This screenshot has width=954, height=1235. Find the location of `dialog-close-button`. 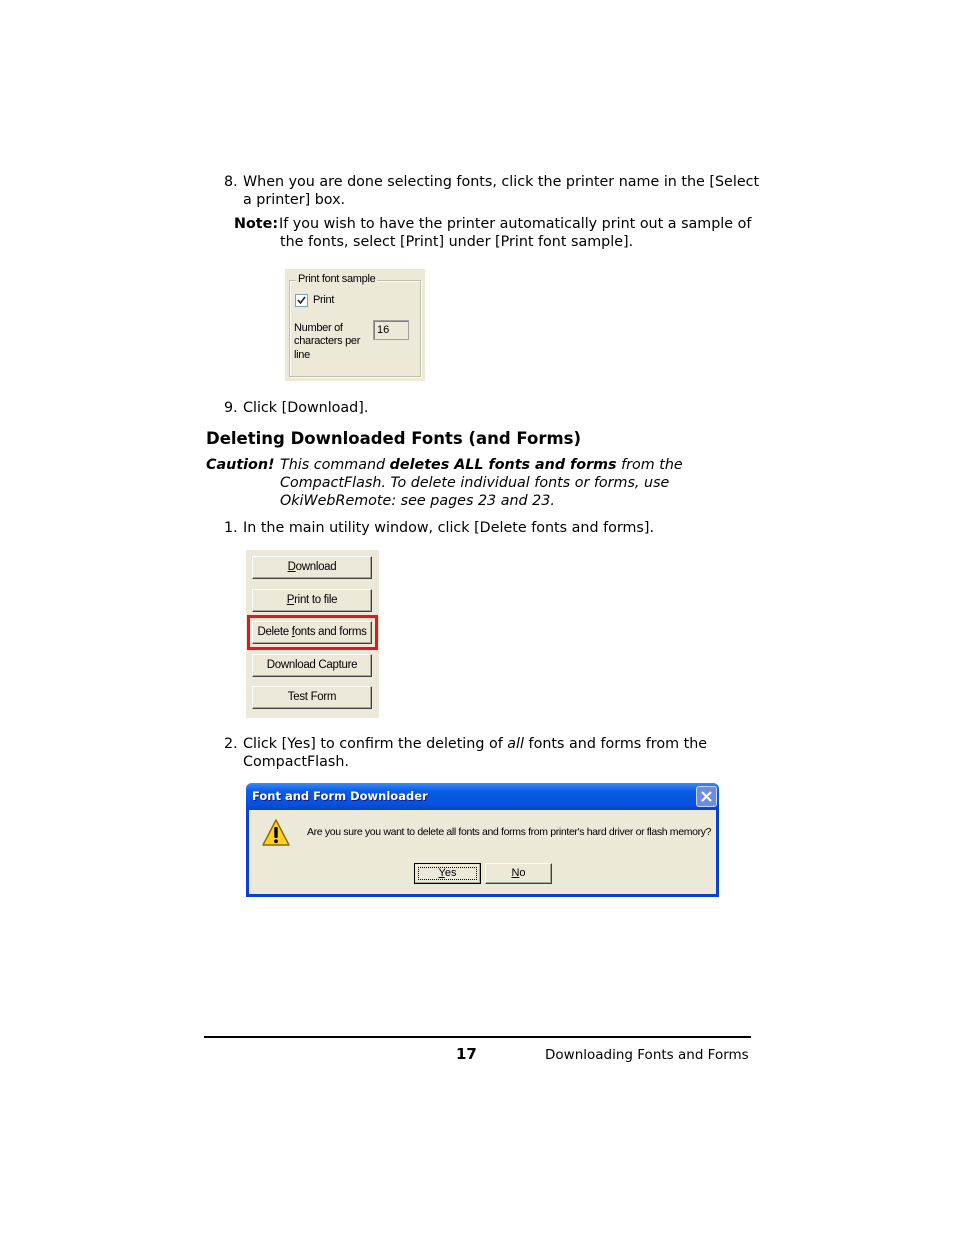

dialog-close-button is located at coordinates (706, 796).